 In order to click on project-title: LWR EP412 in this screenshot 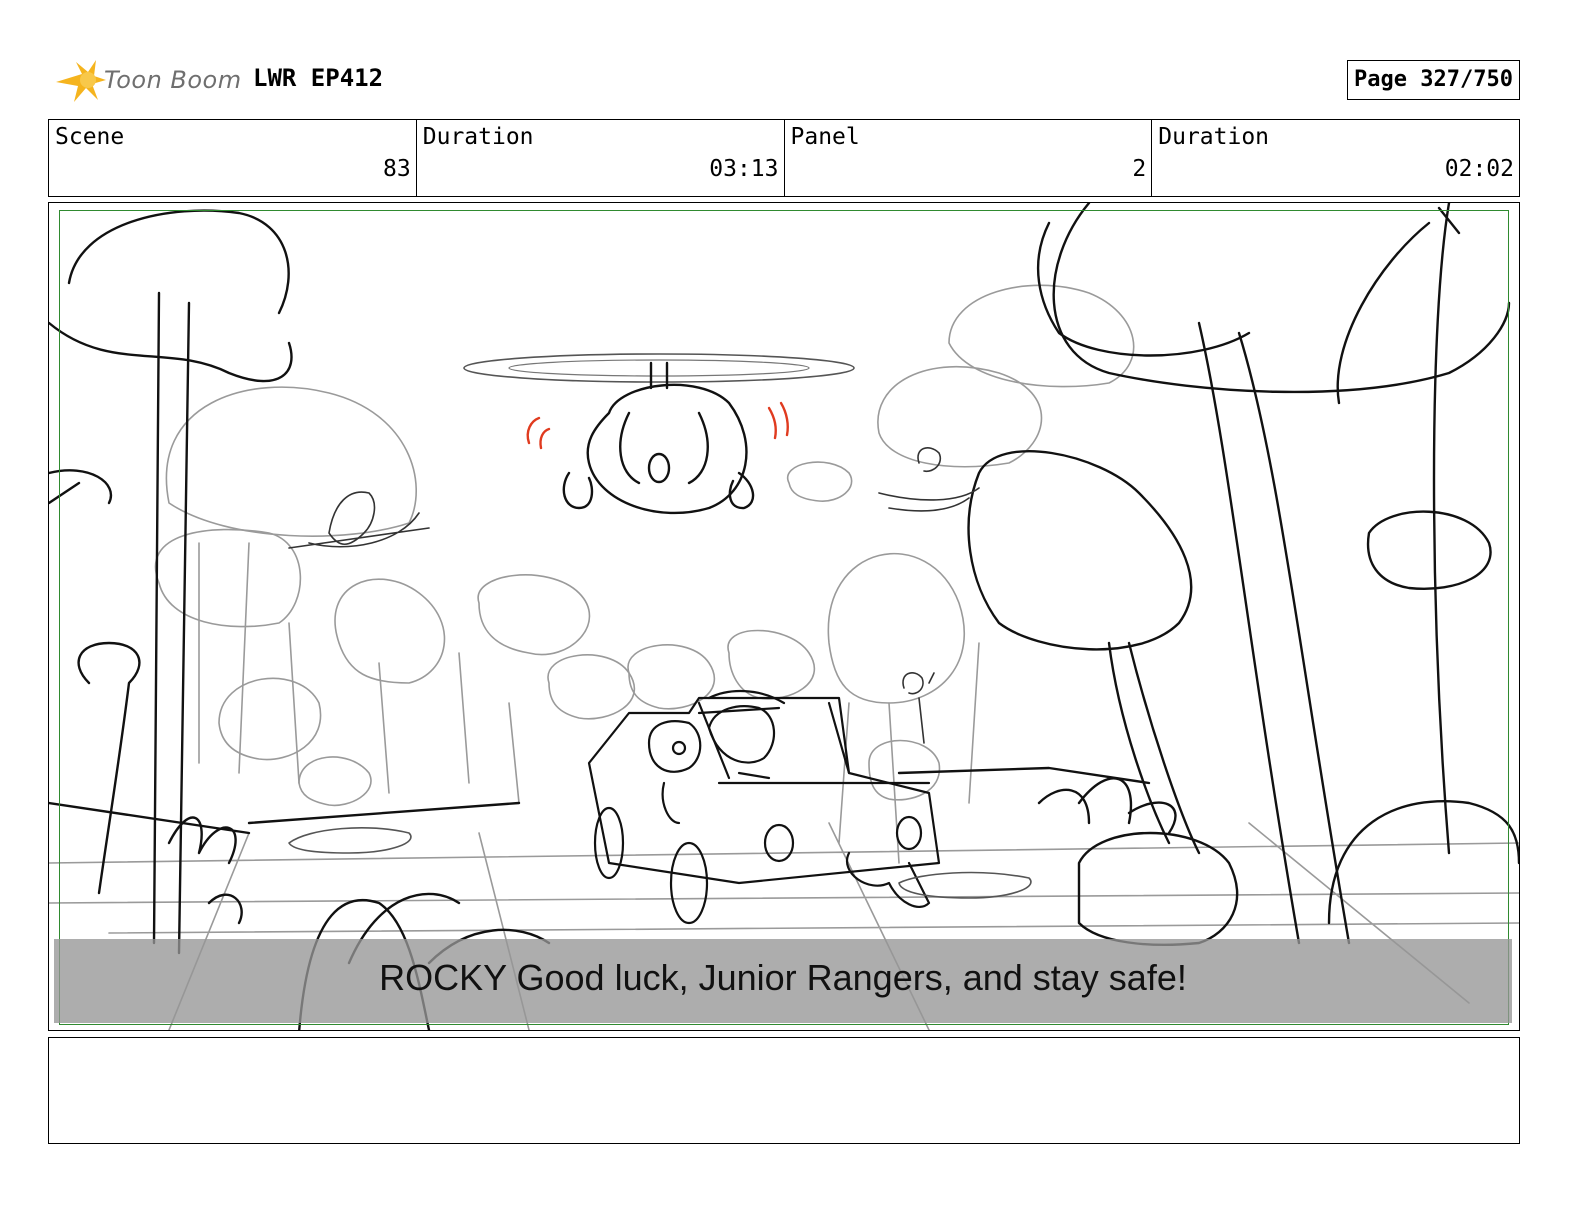, I will do `click(318, 78)`.